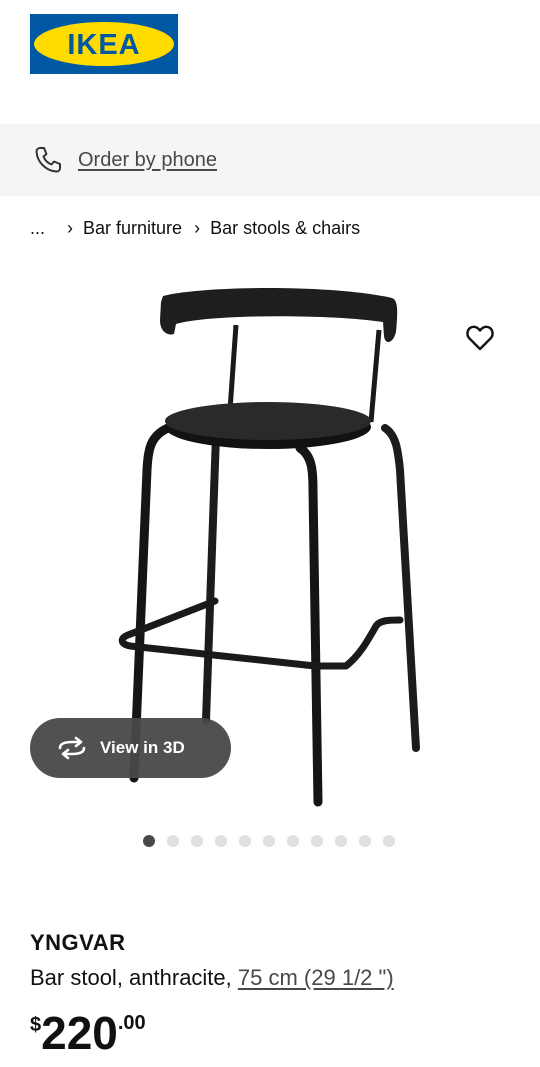 This screenshot has width=540, height=1067. What do you see at coordinates (147, 160) in the screenshot?
I see `order-by-phone-link: Order by phone` at bounding box center [147, 160].